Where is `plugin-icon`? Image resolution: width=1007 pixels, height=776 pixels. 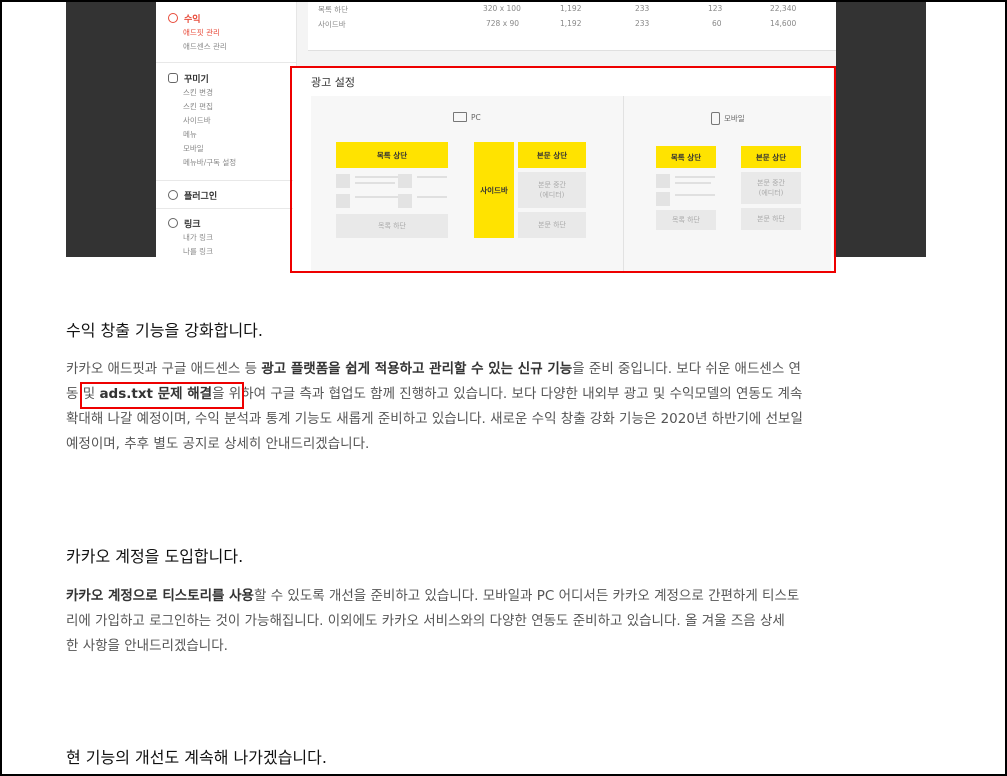
plugin-icon is located at coordinates (173, 195).